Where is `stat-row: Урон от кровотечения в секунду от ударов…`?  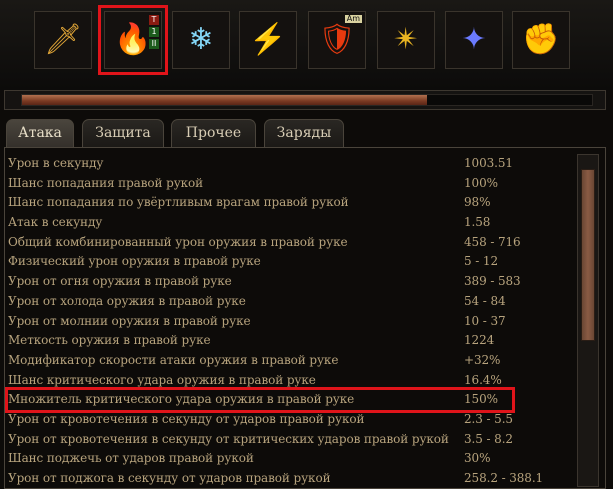
stat-row: Урон от кровотечения в секунду от ударов… is located at coordinates (288, 420).